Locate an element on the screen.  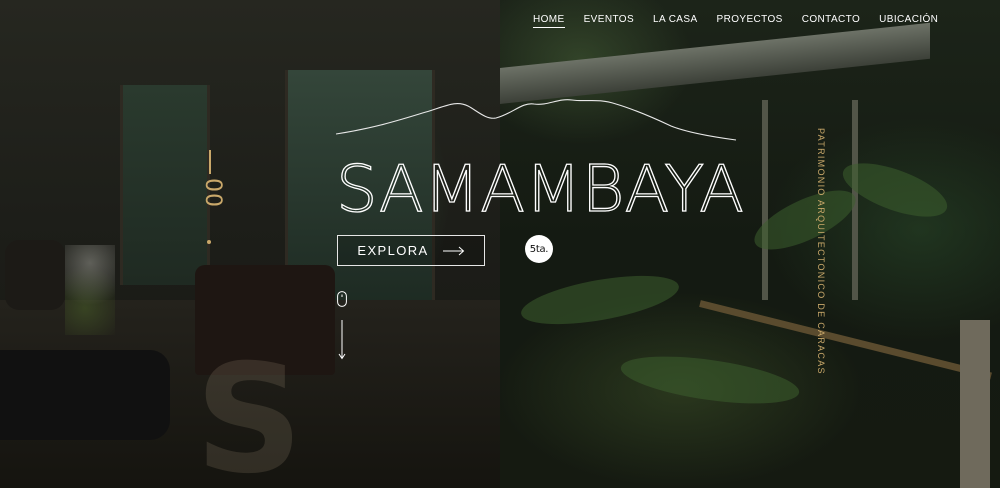
explora-button: EXPLORA is located at coordinates (411, 250).